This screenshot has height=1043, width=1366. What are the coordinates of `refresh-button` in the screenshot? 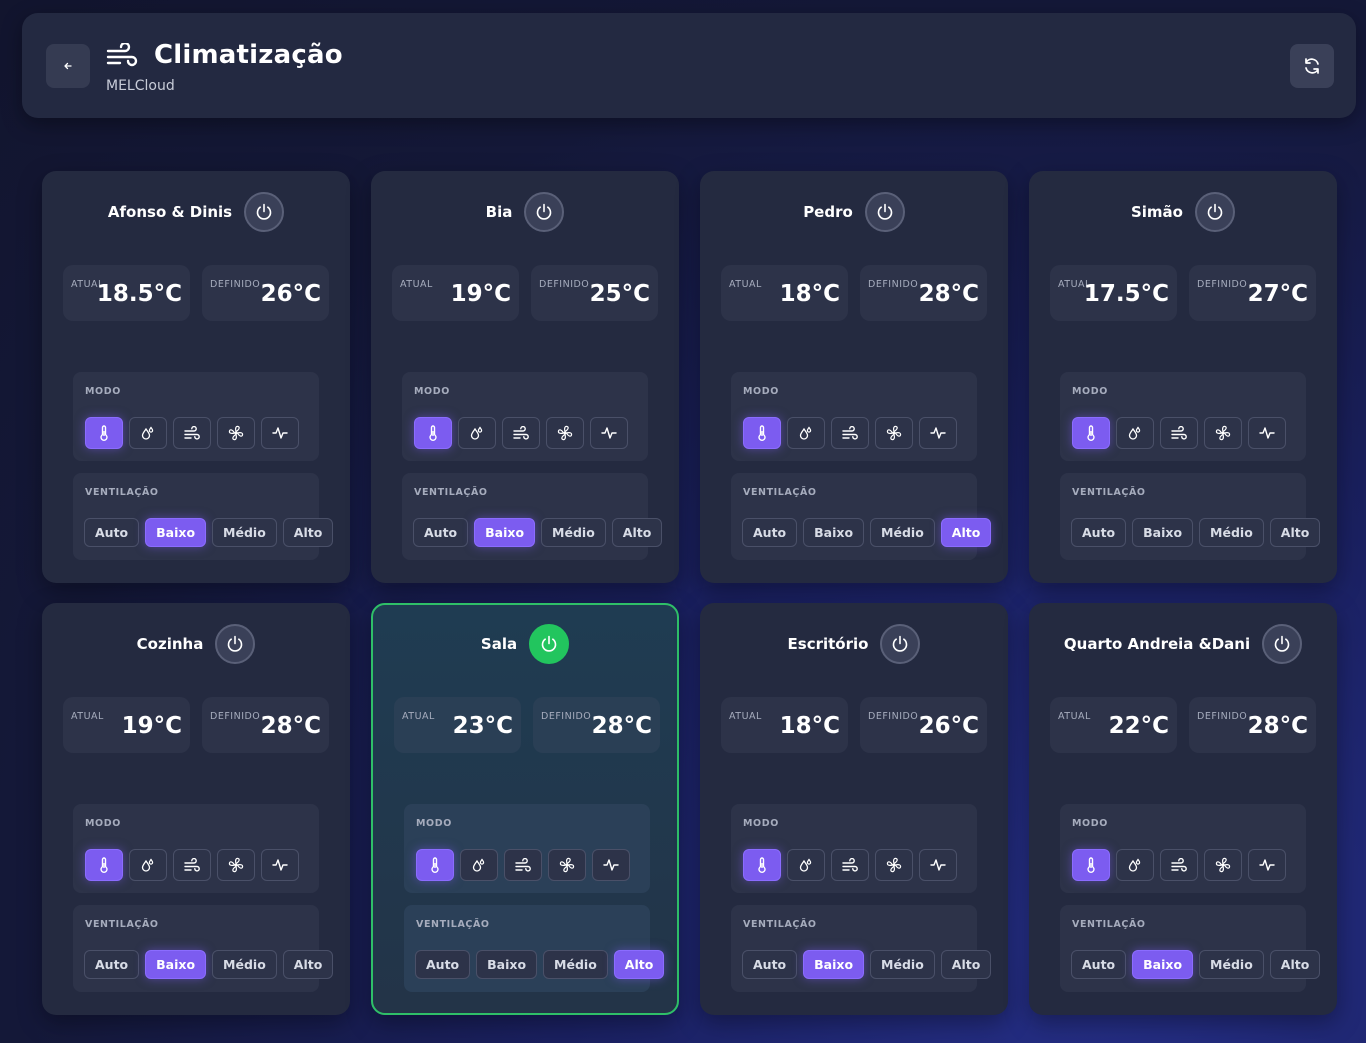 It's located at (1312, 66).